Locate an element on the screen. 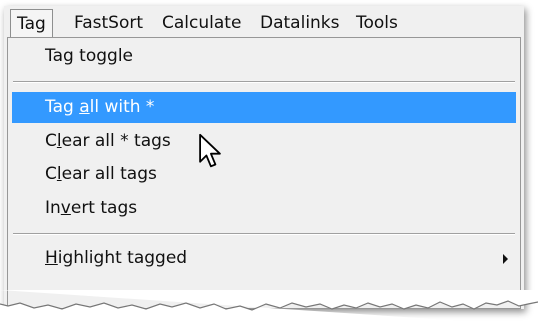 The image size is (538, 326). menubar-calculate: Calculate is located at coordinates (201, 23).